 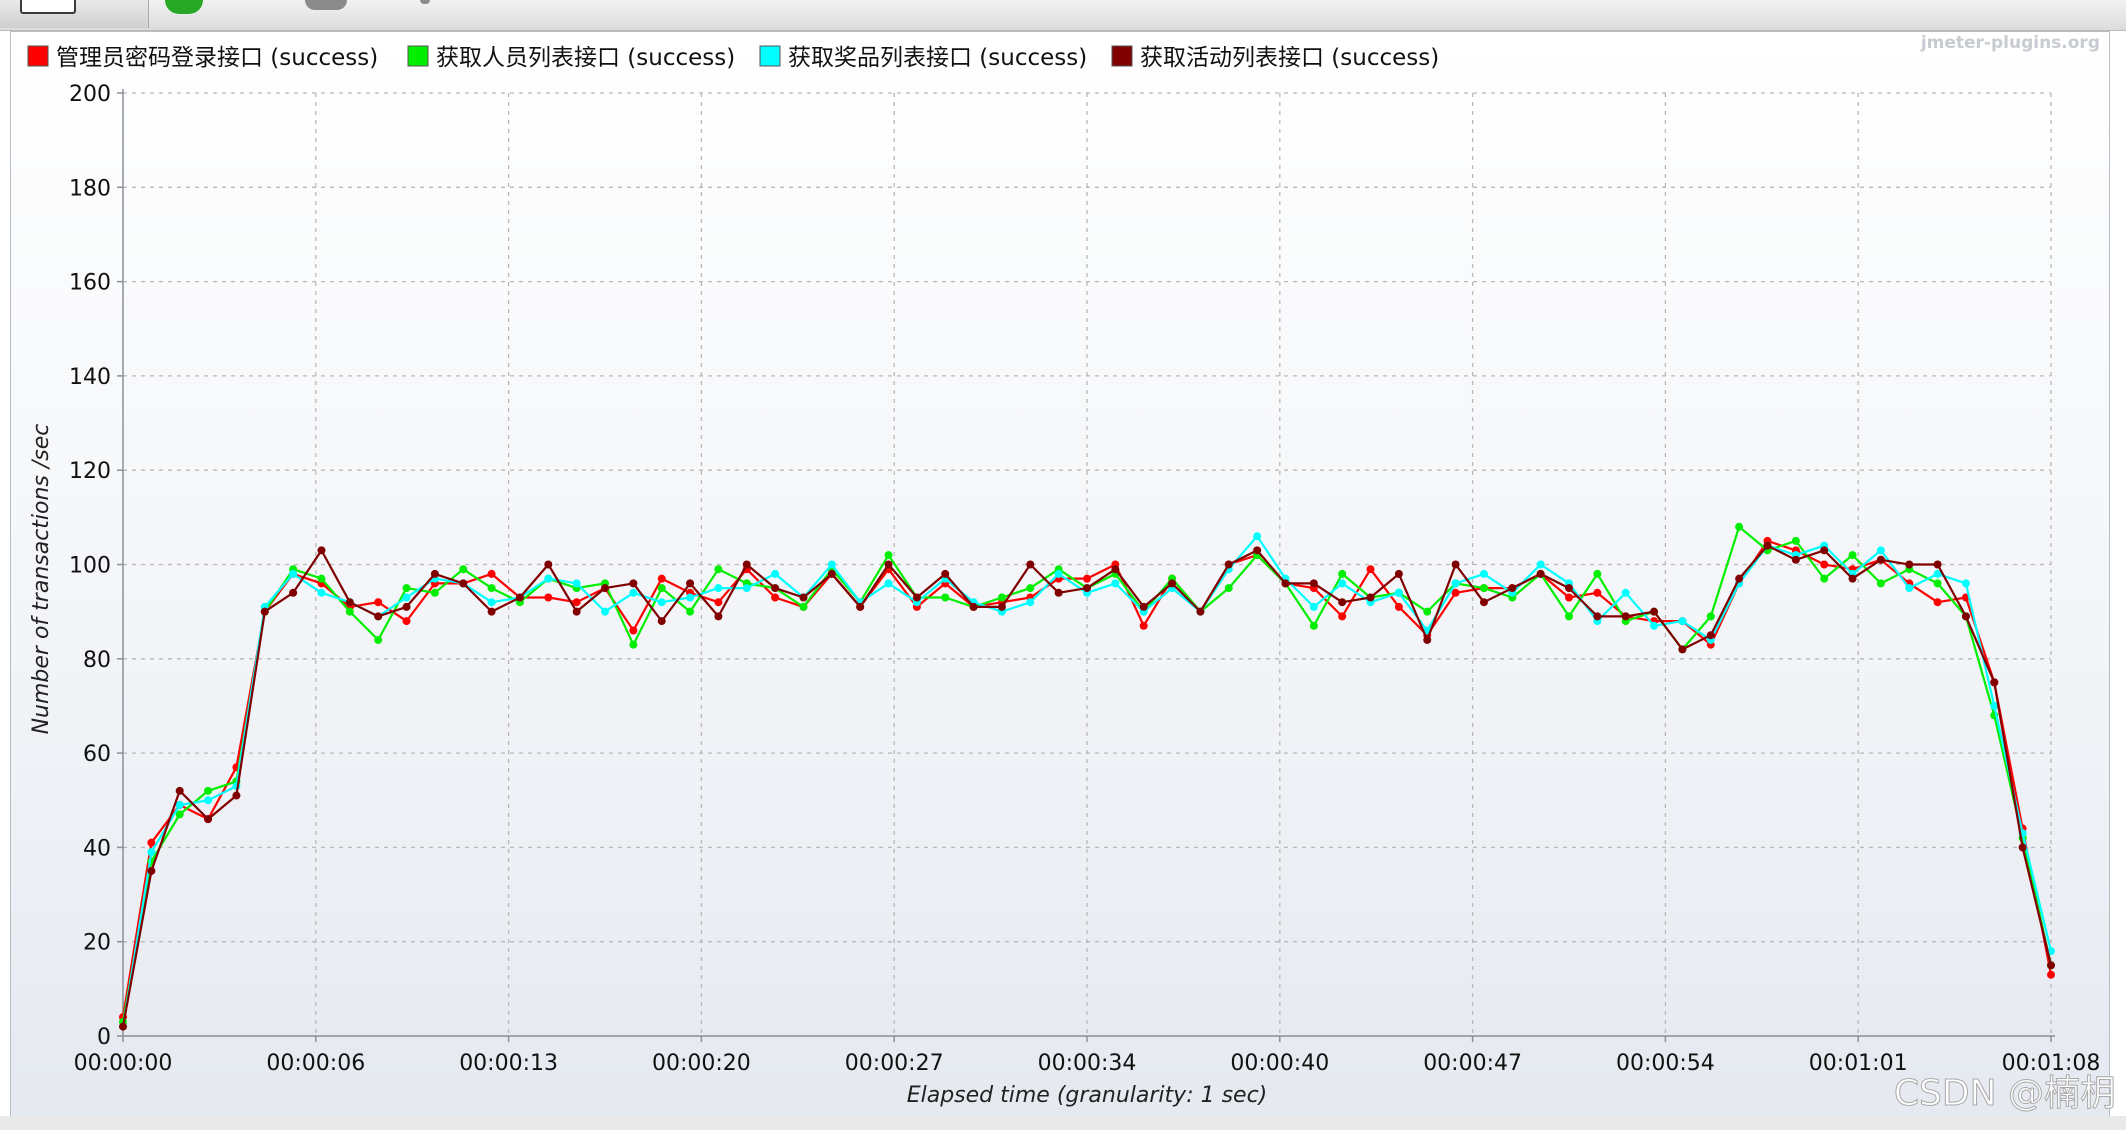 What do you see at coordinates (1087, 1063) in the screenshot?
I see `x-tick-label: 00:00:34` at bounding box center [1087, 1063].